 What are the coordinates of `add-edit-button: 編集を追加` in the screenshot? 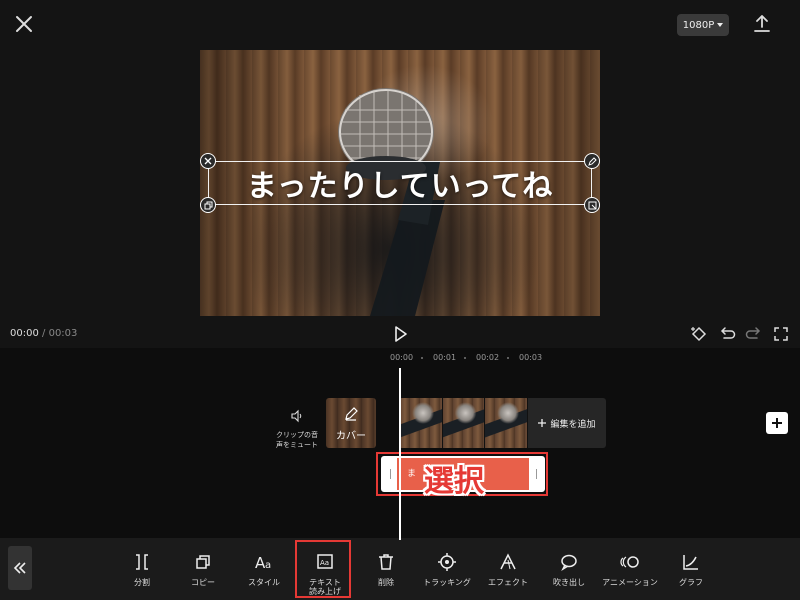 It's located at (567, 423).